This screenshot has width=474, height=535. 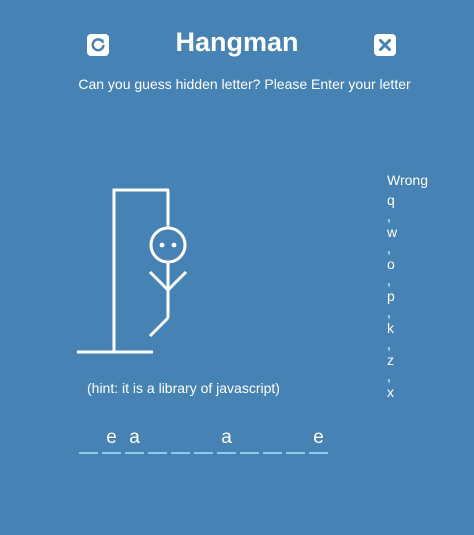 I want to click on hangman-left-arm, so click(x=159, y=281).